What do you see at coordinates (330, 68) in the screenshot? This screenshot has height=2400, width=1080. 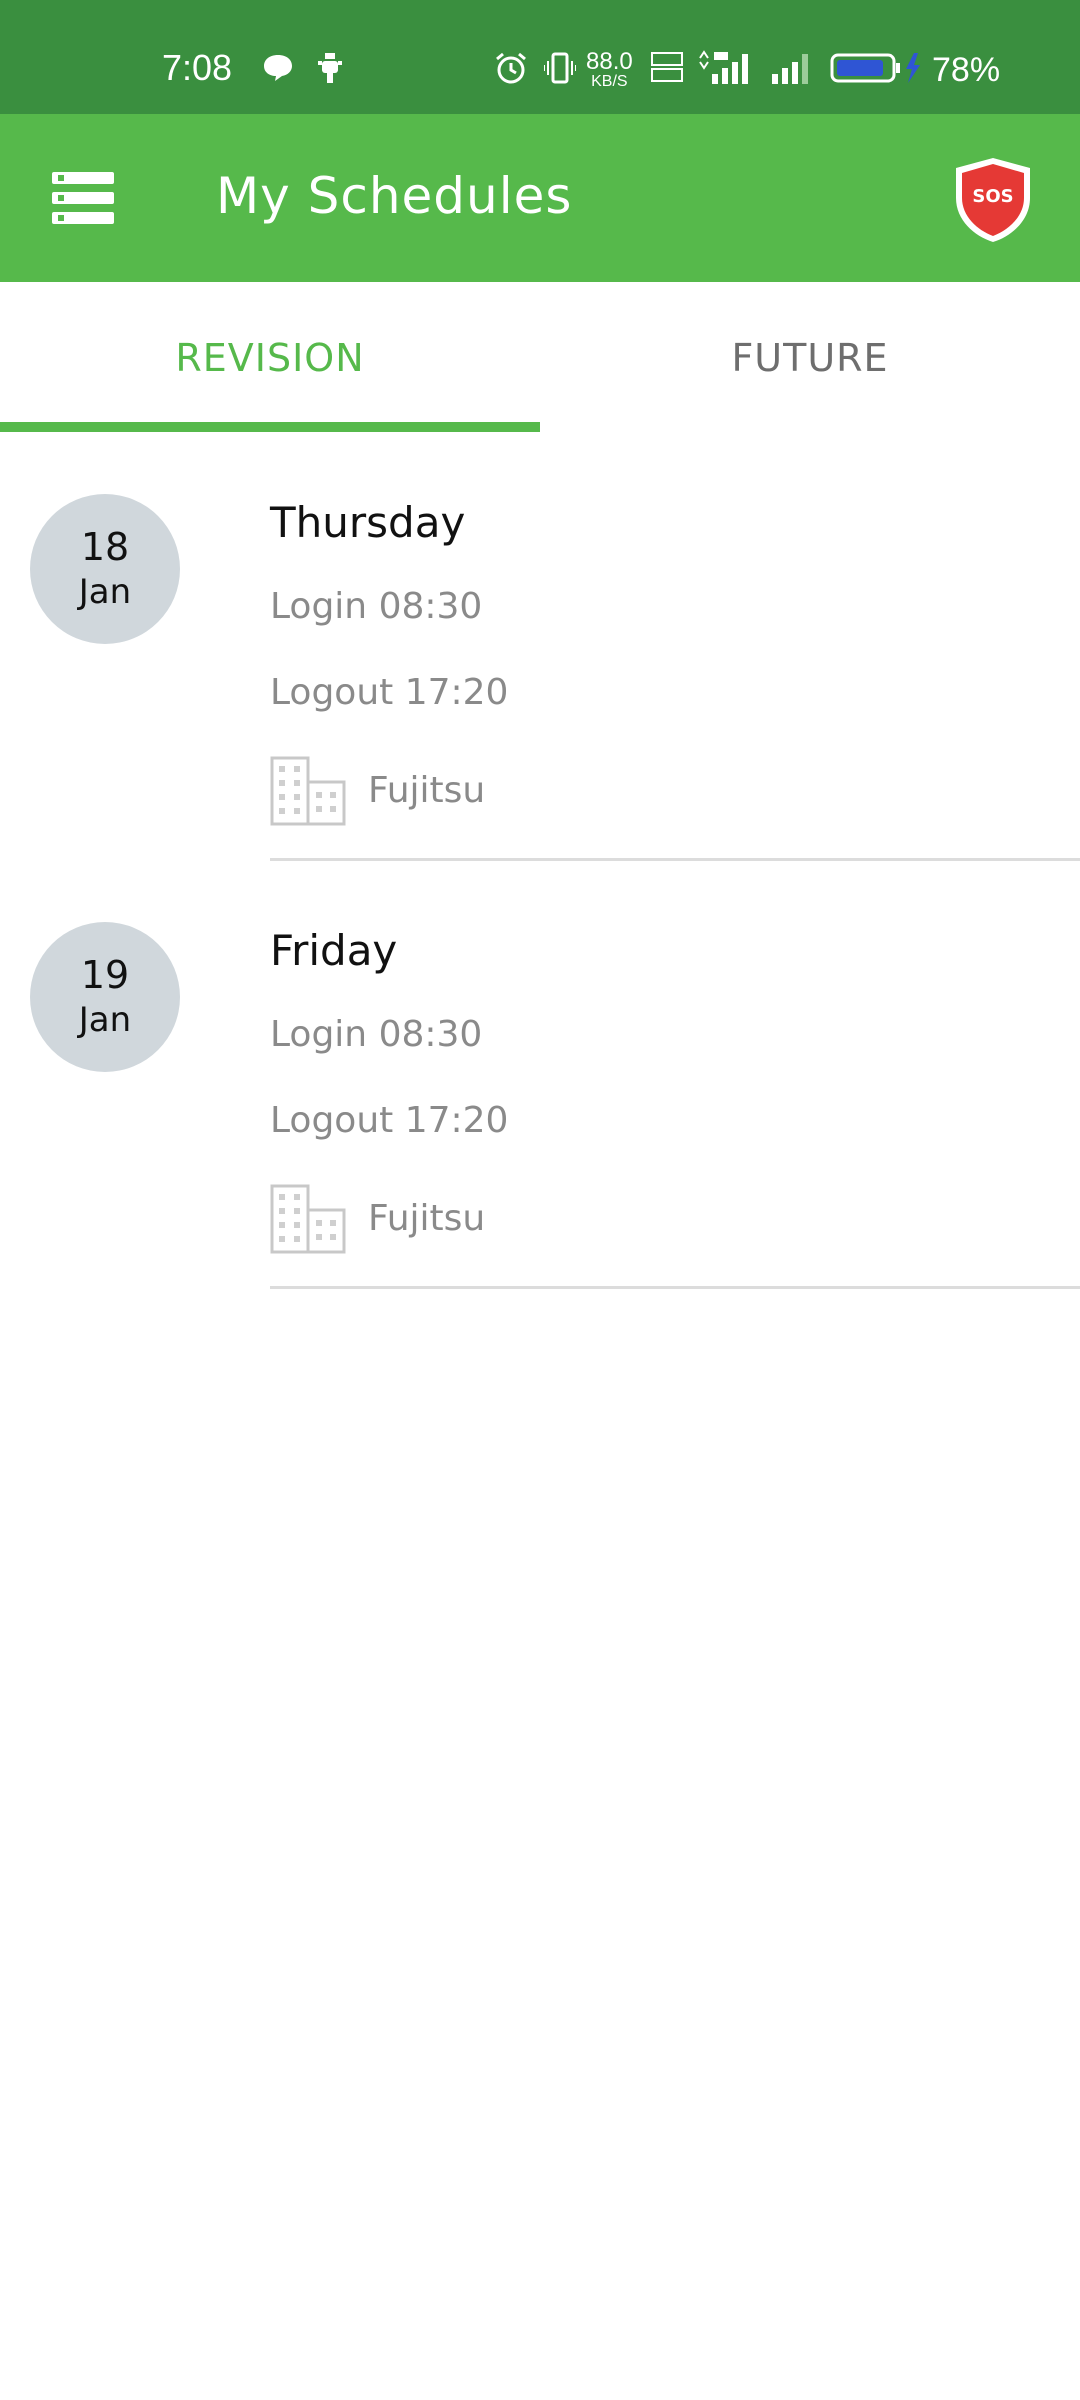 I see `scooter-notification-icon` at bounding box center [330, 68].